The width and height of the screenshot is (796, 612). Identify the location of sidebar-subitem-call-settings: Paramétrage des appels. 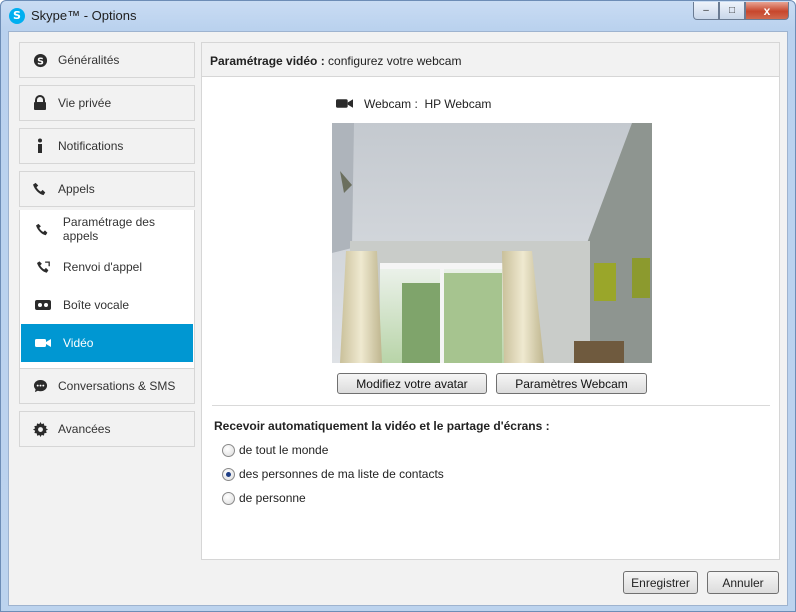
(107, 229).